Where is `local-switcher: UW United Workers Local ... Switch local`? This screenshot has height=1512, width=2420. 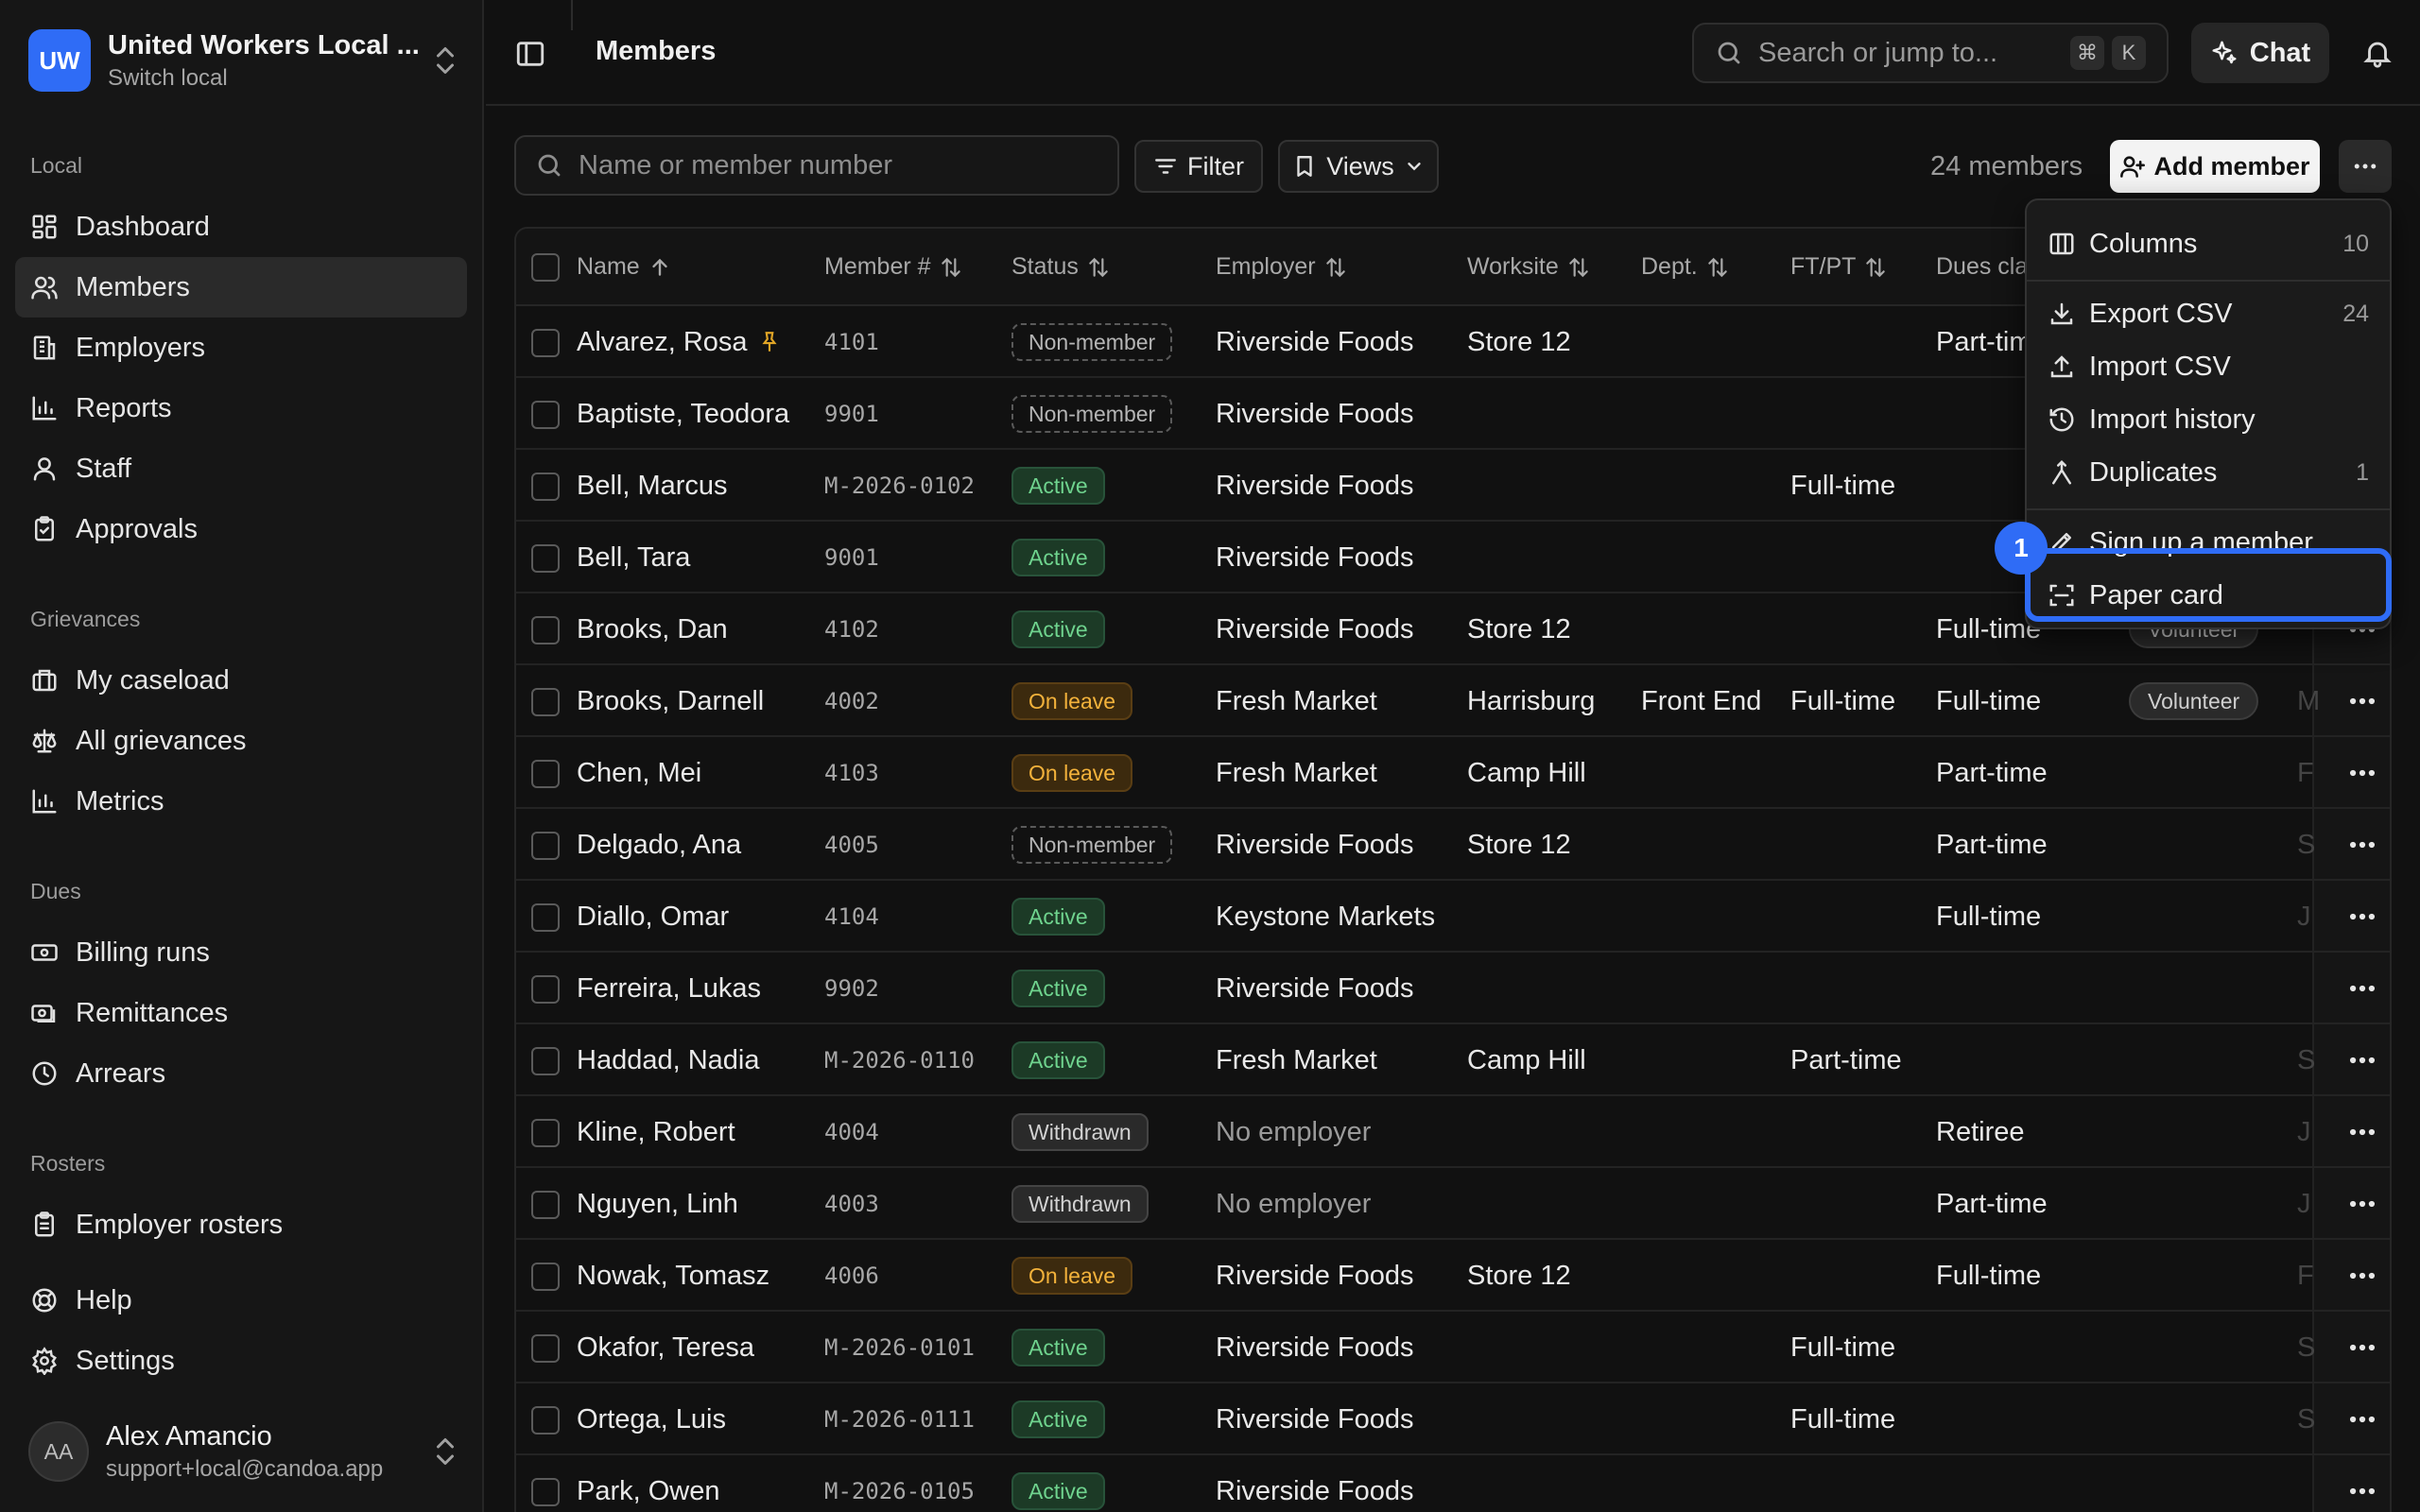
local-switcher: UW United Workers Local ... Switch local is located at coordinates (243, 60).